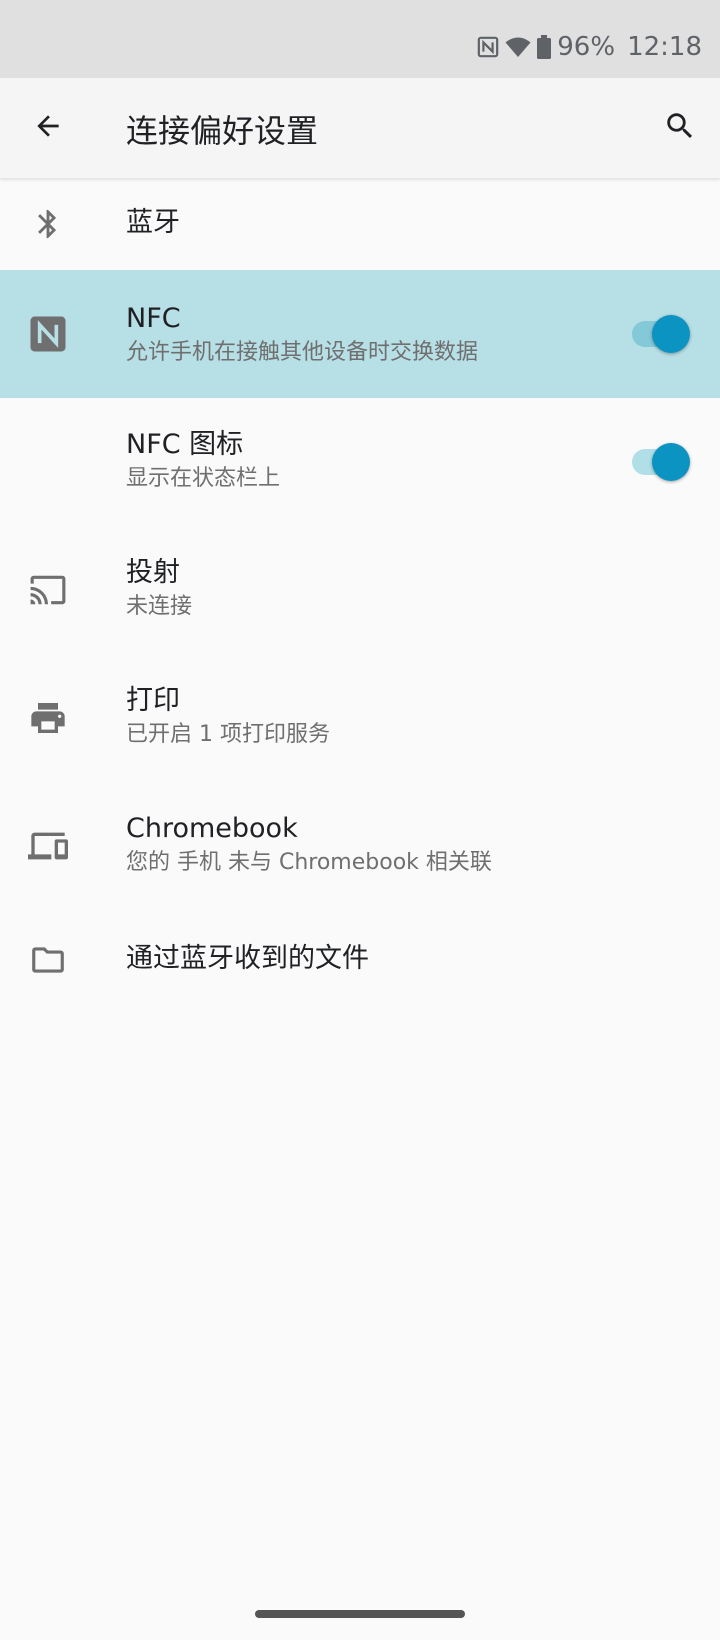 This screenshot has width=720, height=1640. What do you see at coordinates (360, 1614) in the screenshot?
I see `home-indicator` at bounding box center [360, 1614].